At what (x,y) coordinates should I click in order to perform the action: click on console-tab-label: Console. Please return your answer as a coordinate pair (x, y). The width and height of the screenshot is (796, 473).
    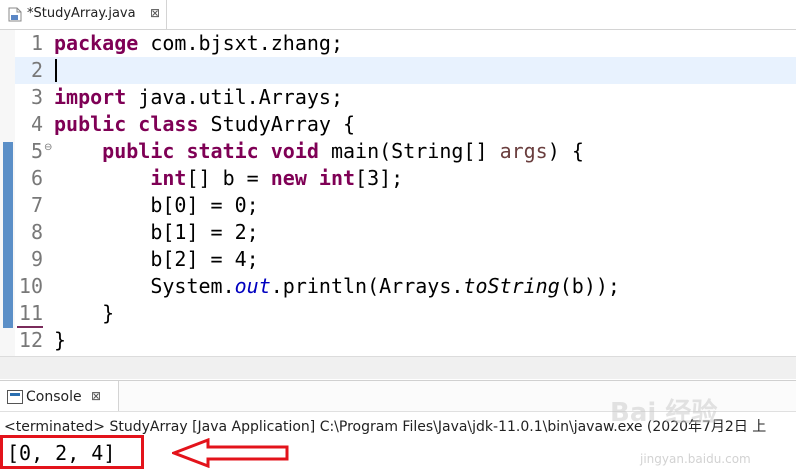
    Looking at the image, I should click on (54, 397).